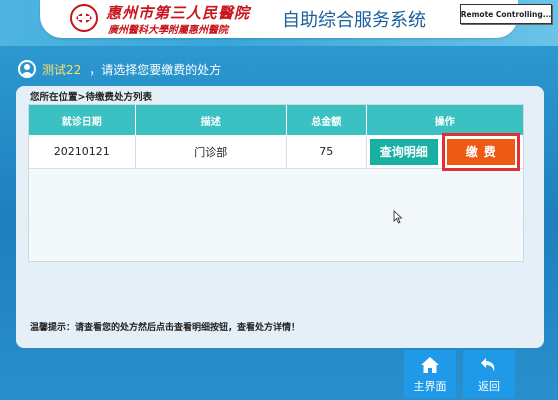 The height and width of the screenshot is (400, 558). I want to click on cell-date: 20210121, so click(82, 151).